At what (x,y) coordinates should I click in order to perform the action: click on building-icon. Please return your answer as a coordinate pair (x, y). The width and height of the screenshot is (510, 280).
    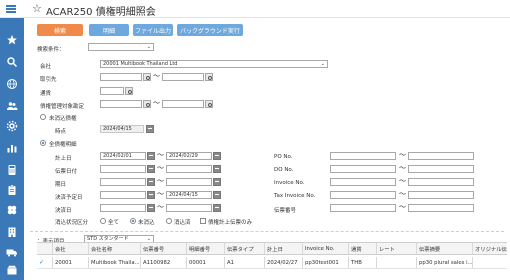
    Looking at the image, I should click on (12, 232).